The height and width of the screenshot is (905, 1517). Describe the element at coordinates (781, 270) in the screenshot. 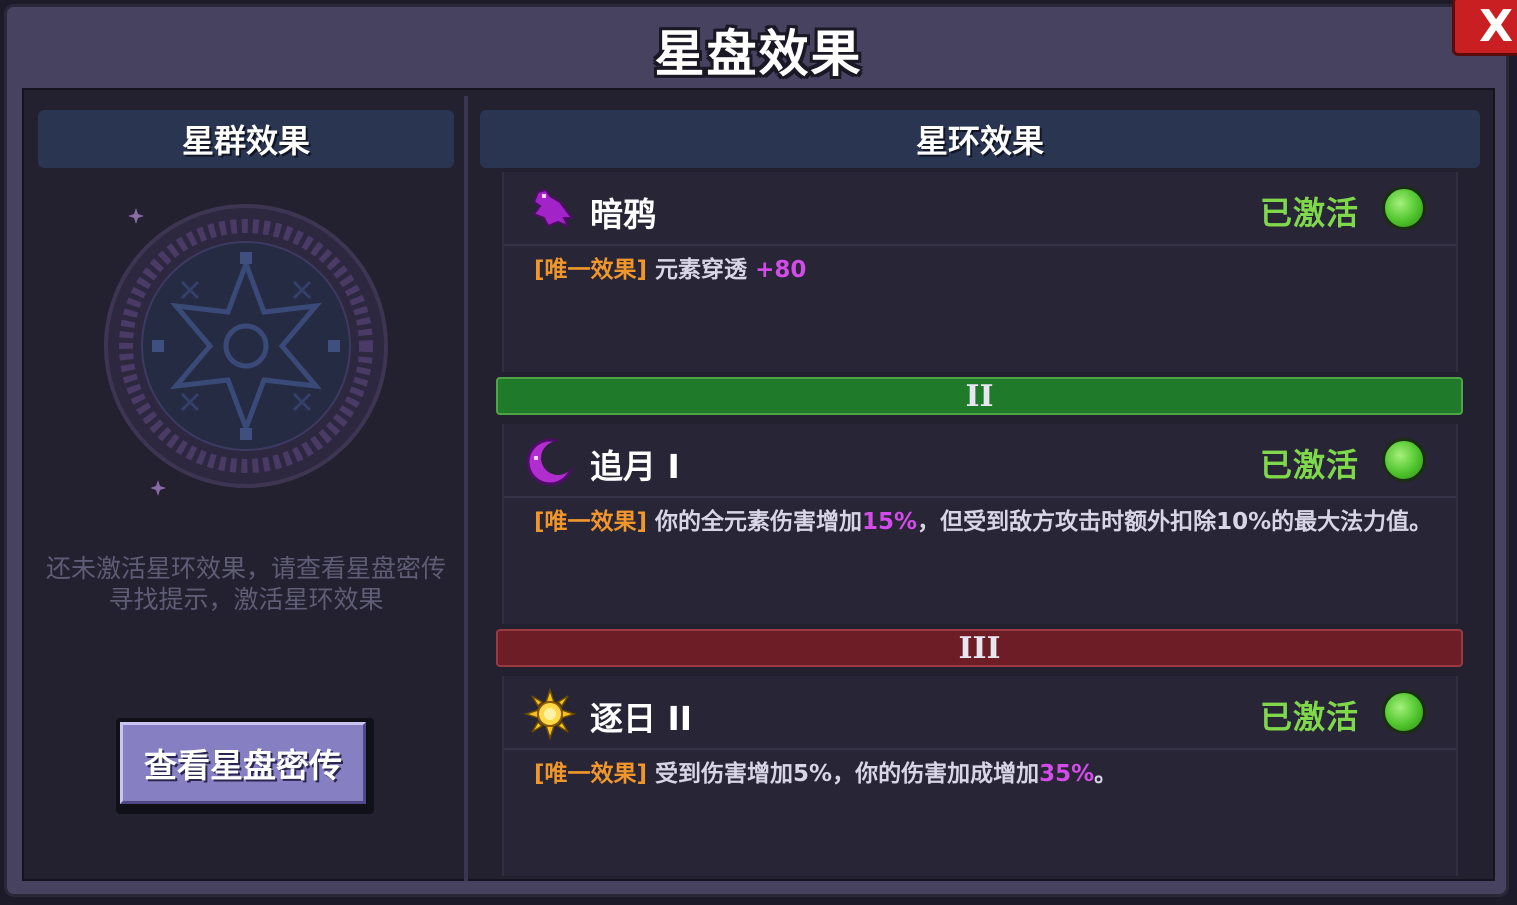

I see `desc-highlight: +80` at that location.